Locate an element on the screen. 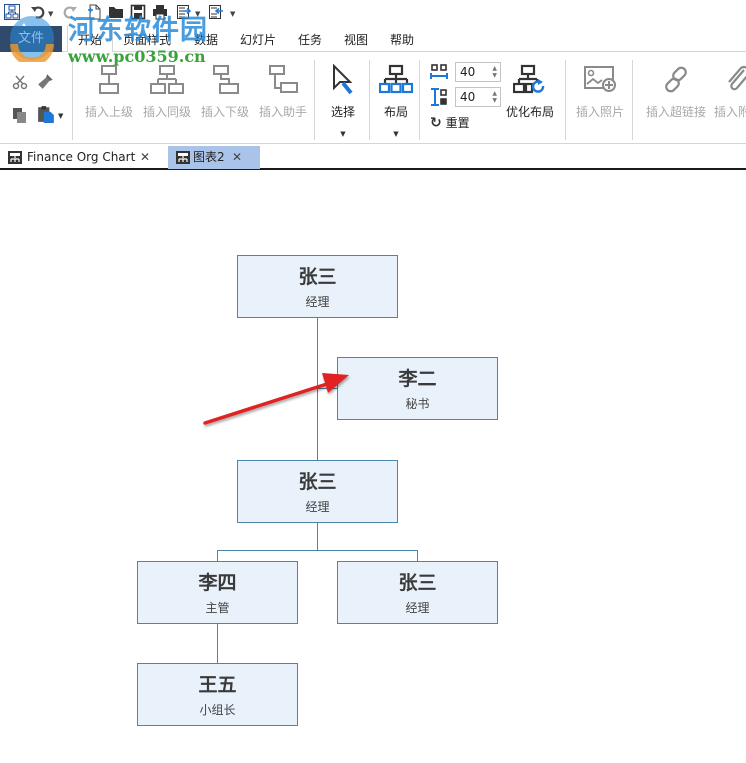 Image resolution: width=746 pixels, height=763 pixels. doc-tab-chart2: 图表2 ✕ is located at coordinates (214, 157).